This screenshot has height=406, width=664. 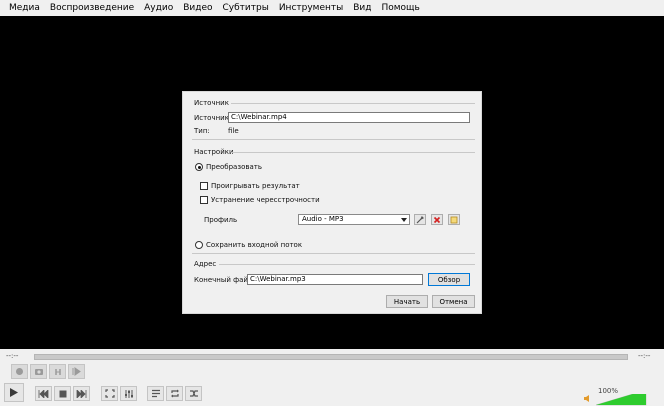 I want to click on source-bottom-divider, so click(x=333, y=139).